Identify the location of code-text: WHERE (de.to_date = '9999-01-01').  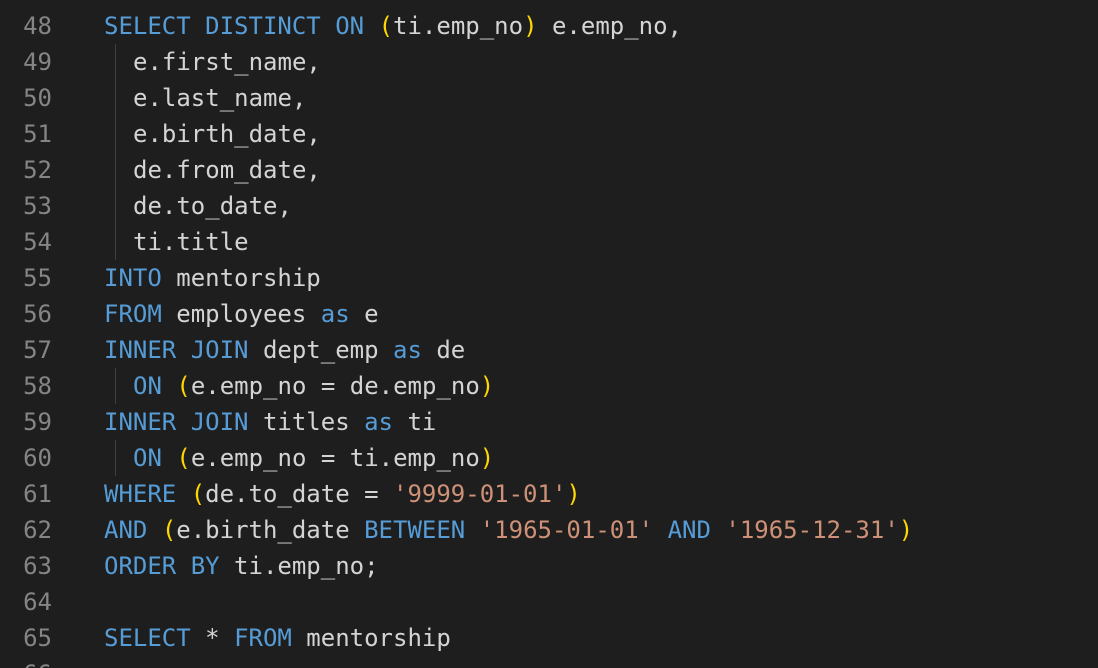
(342, 494).